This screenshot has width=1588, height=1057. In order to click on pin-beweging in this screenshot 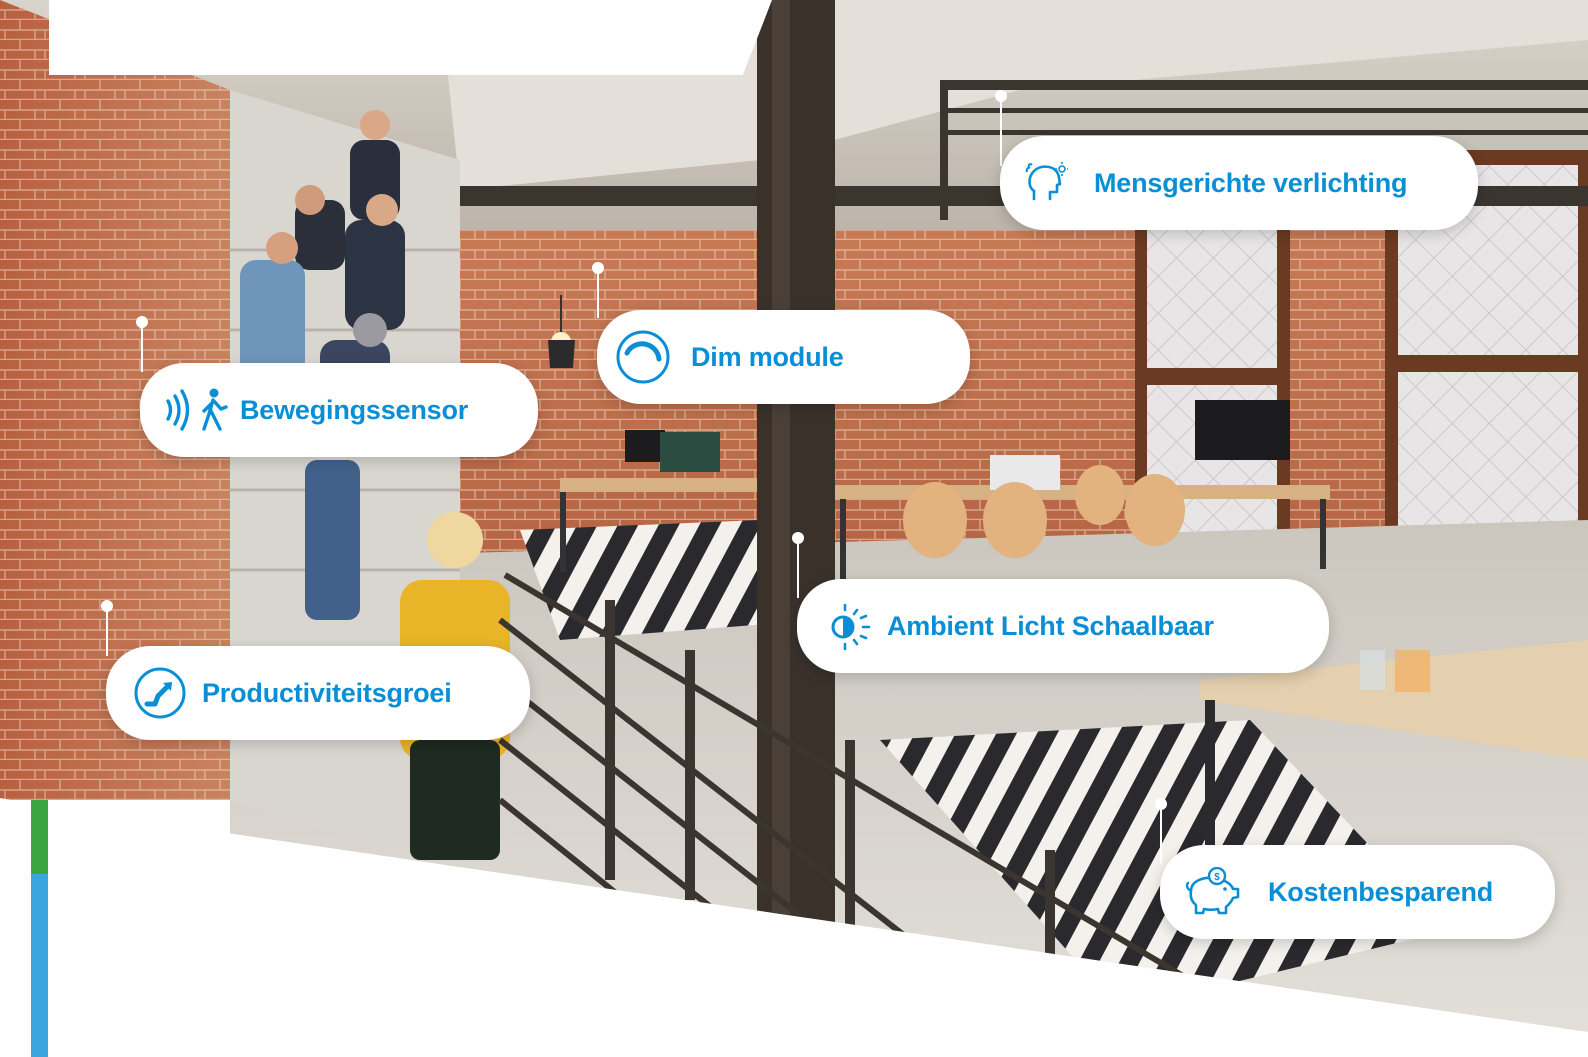, I will do `click(142, 344)`.